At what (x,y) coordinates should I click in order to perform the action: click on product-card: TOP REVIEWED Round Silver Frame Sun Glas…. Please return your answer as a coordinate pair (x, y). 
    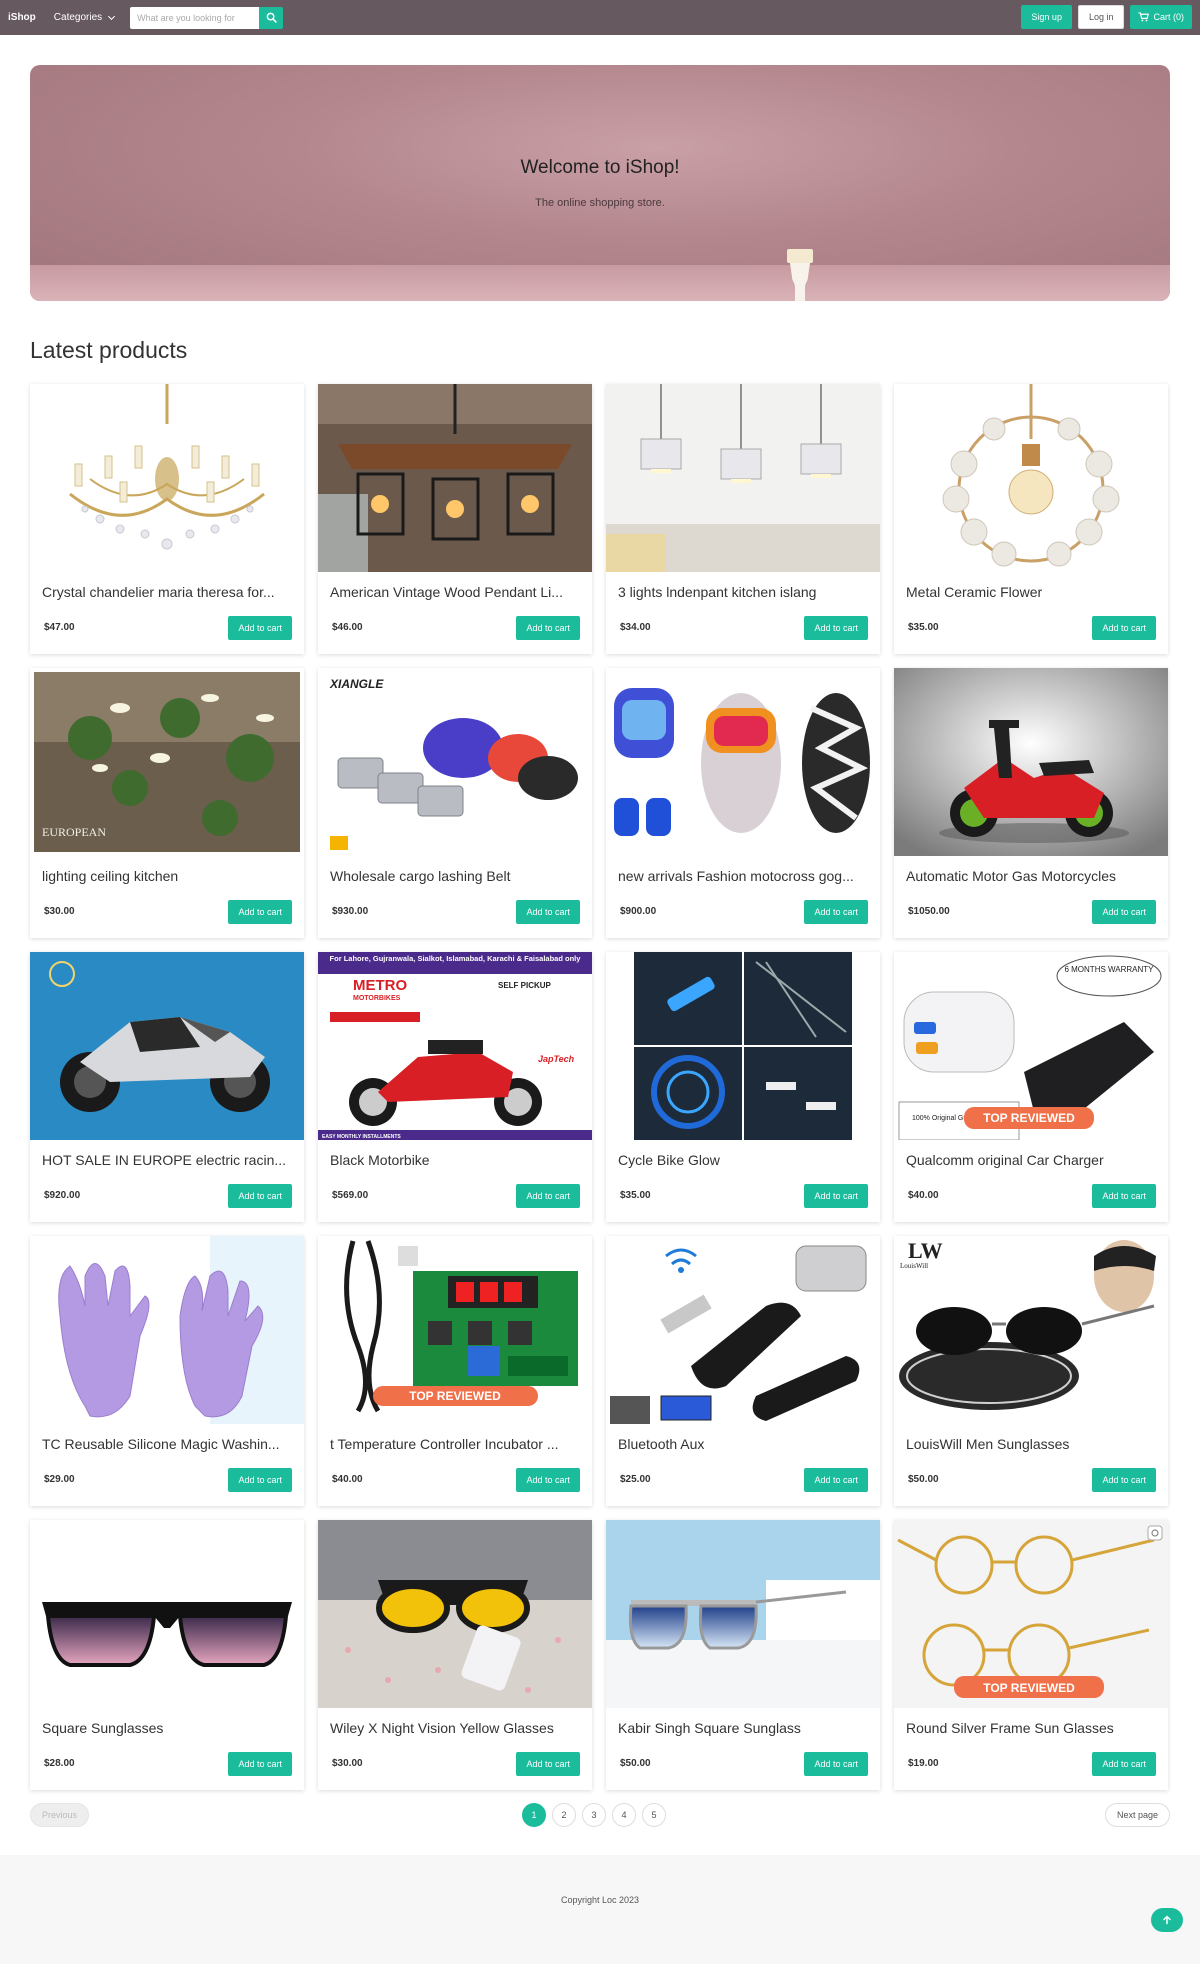
    Looking at the image, I should click on (1031, 1655).